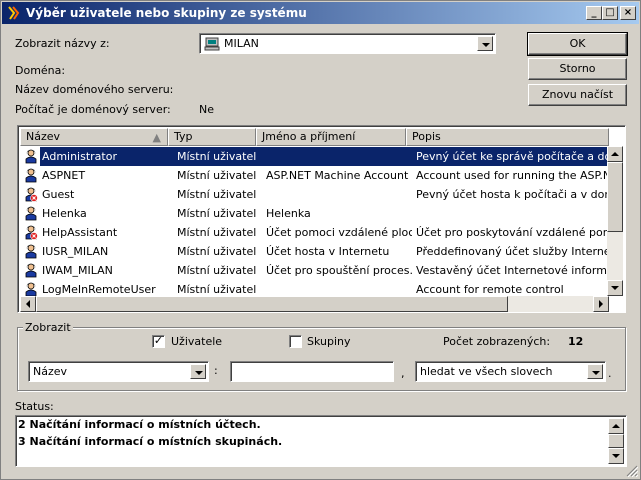  What do you see at coordinates (512, 175) in the screenshot?
I see `cell-description: Account used for running the ASP.NET w` at bounding box center [512, 175].